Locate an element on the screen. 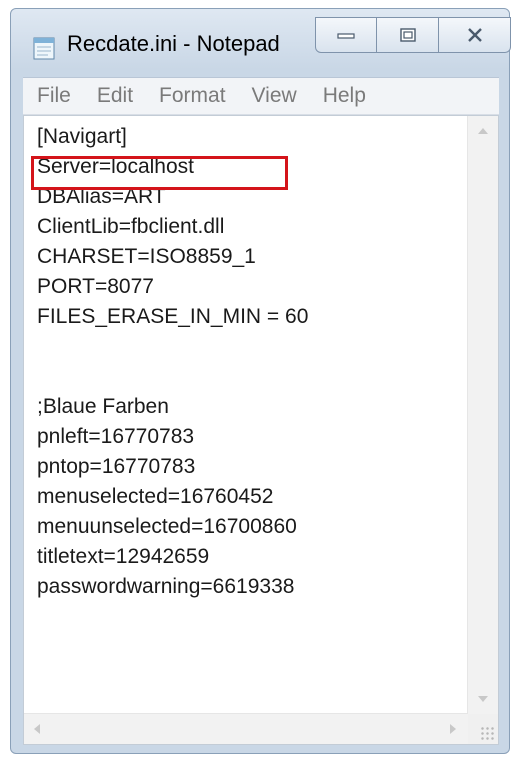 This screenshot has height=762, width=520. text-line: passwordwarning=6619338 is located at coordinates (166, 586).